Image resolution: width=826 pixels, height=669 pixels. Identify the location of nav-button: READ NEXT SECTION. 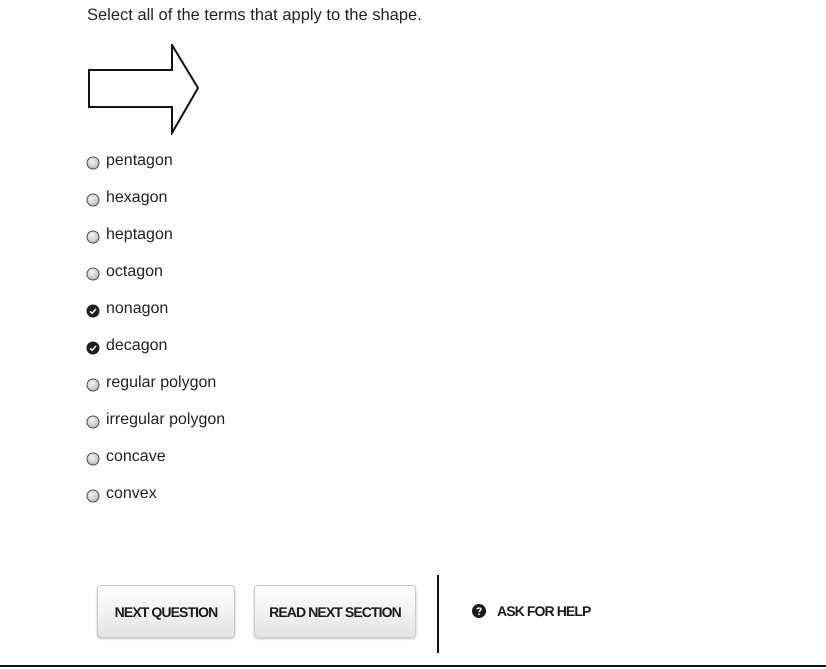
(335, 611).